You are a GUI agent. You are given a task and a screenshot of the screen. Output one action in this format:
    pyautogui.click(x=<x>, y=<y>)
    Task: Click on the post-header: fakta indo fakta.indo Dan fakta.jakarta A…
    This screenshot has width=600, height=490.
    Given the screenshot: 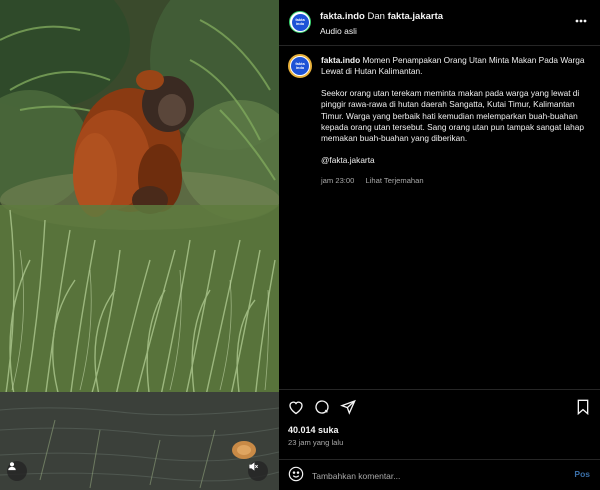 What is the action you would take?
    pyautogui.click(x=439, y=22)
    